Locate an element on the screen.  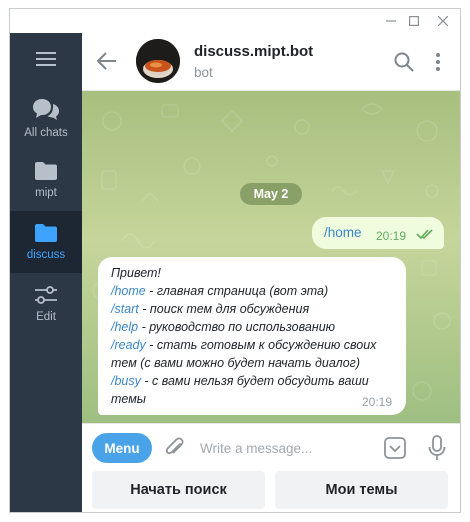
minimize-icon is located at coordinates (391, 21).